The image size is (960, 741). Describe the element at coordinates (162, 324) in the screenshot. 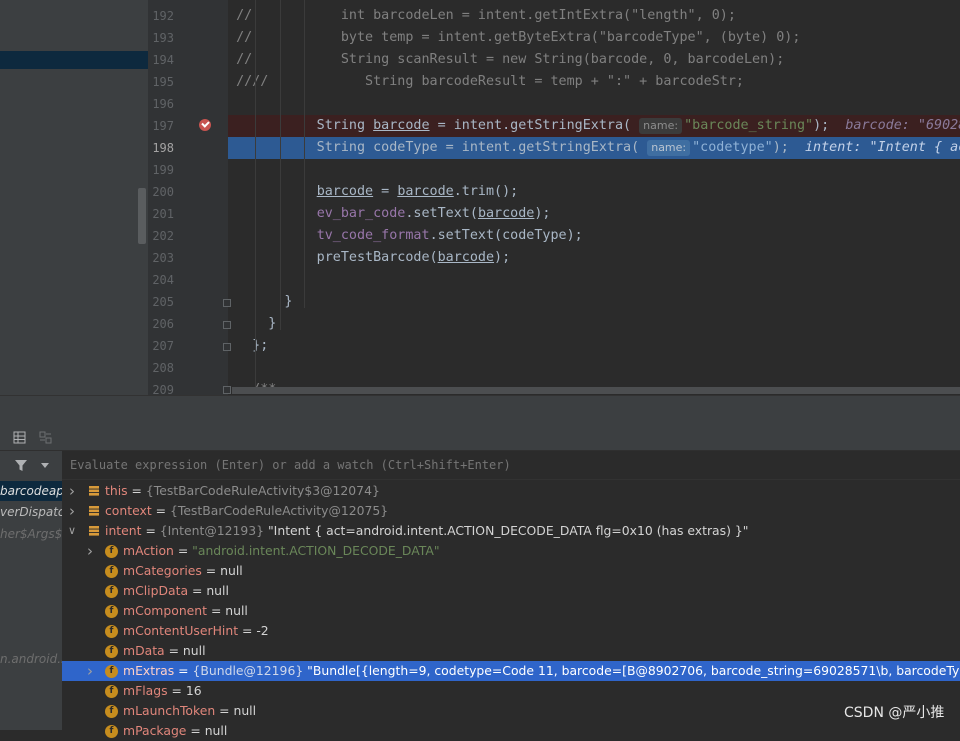

I see `line-number: 206` at that location.